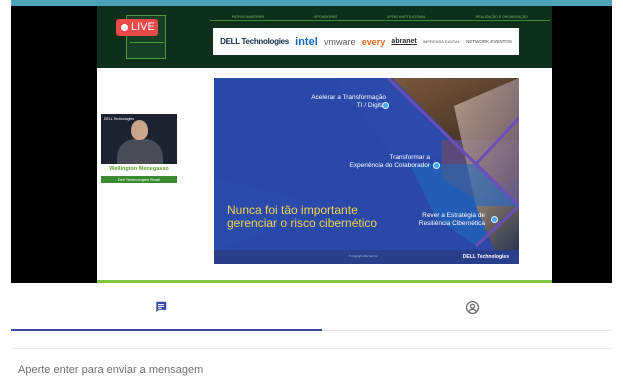 This screenshot has height=381, width=623. I want to click on sponsor-logo-abranet: abranet, so click(404, 41).